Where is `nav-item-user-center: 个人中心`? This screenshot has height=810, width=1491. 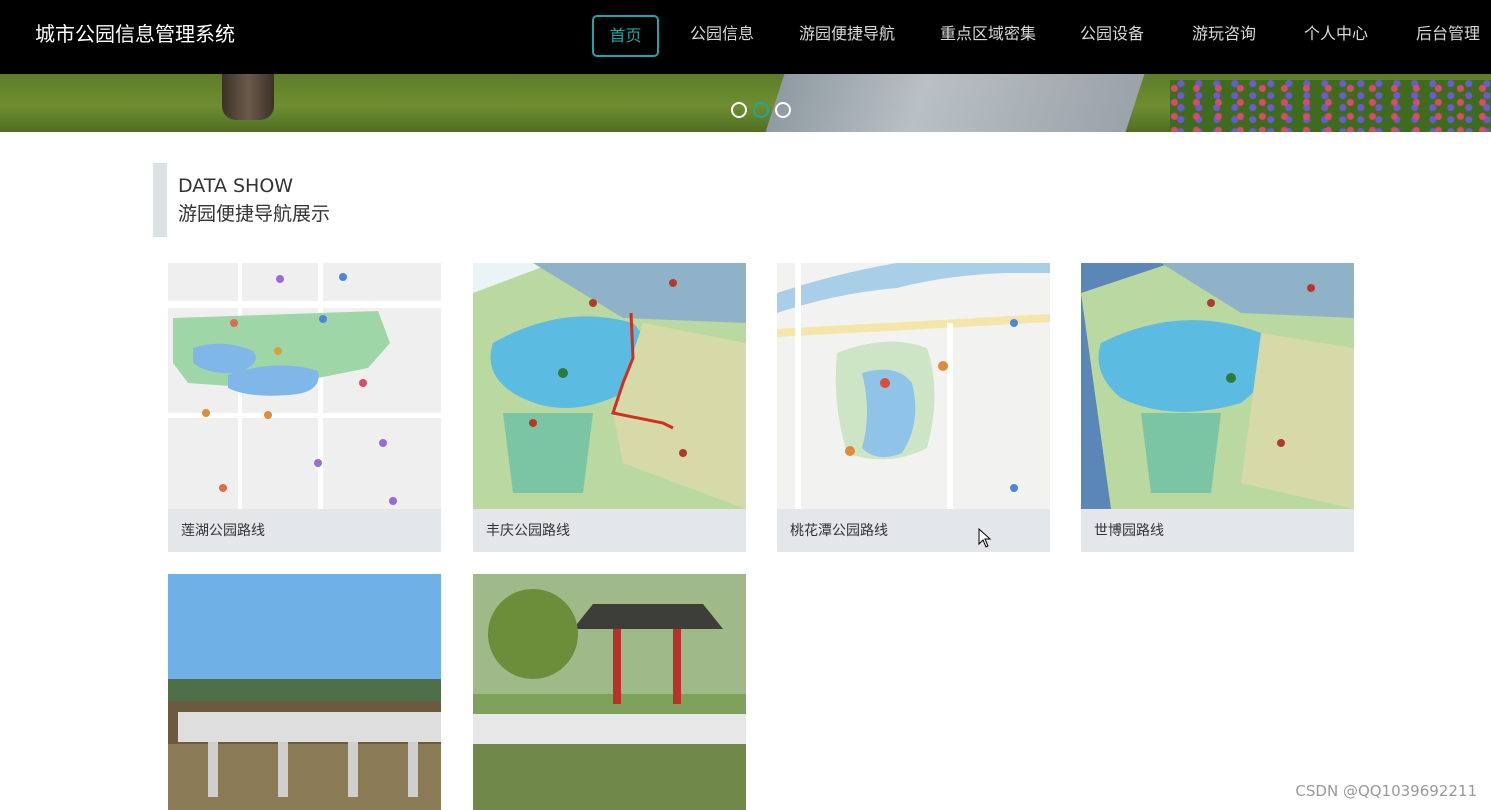 nav-item-user-center: 个人中心 is located at coordinates (1336, 34).